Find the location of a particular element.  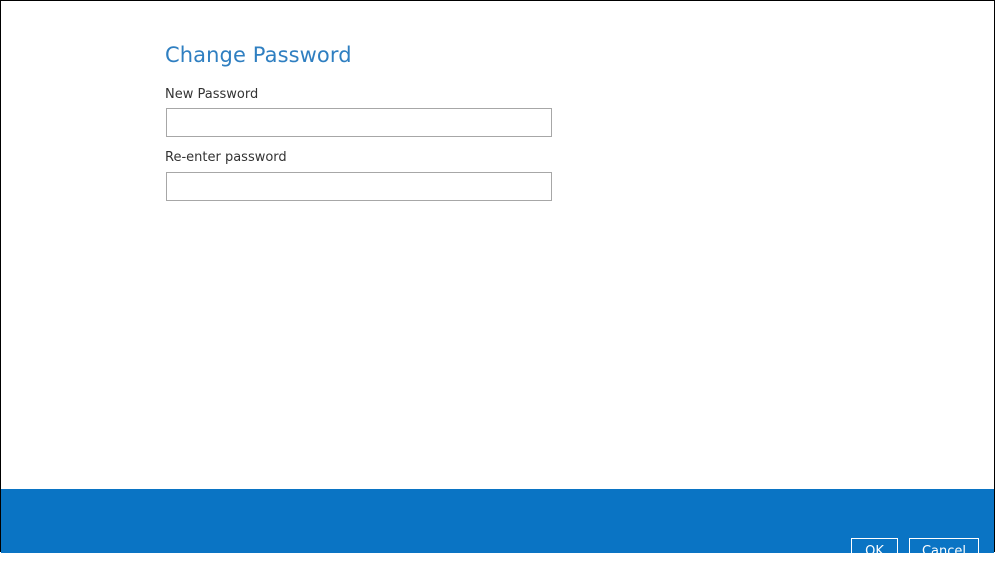

dialog-footer is located at coordinates (497, 521).